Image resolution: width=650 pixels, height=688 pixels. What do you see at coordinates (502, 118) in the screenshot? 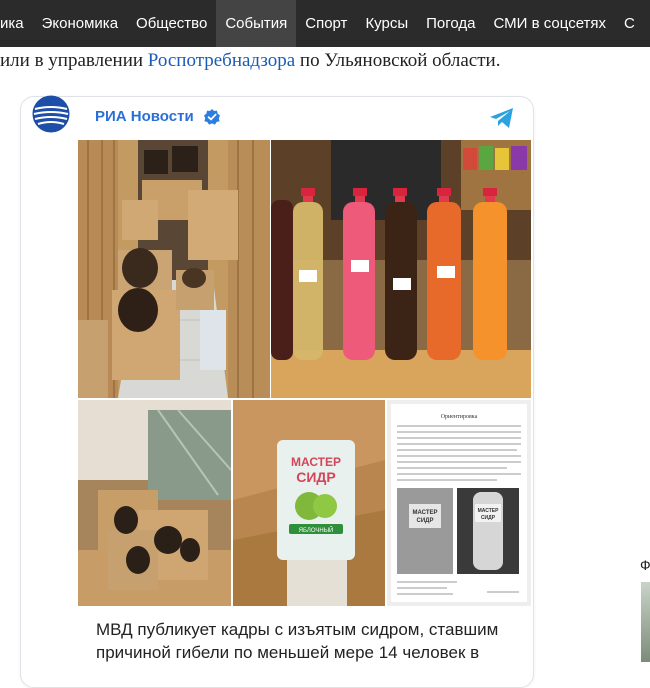
I see `telegram-icon` at bounding box center [502, 118].